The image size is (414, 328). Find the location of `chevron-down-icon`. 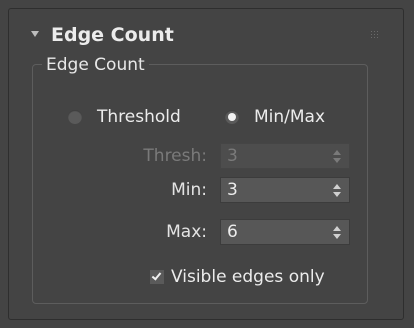

chevron-down-icon is located at coordinates (35, 34).